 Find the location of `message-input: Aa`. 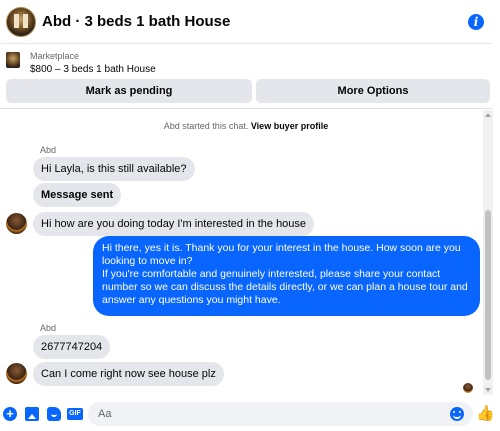

message-input: Aa is located at coordinates (280, 414).